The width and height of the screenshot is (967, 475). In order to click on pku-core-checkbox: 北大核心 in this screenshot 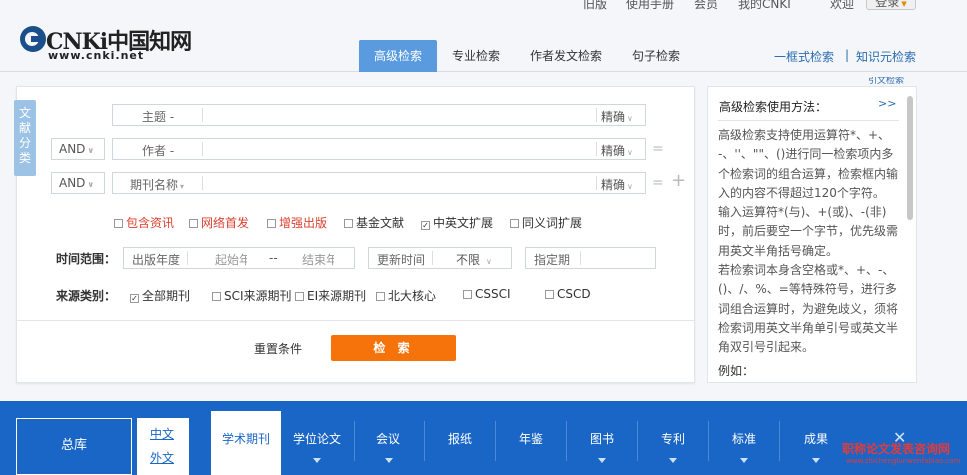, I will do `click(406, 295)`.